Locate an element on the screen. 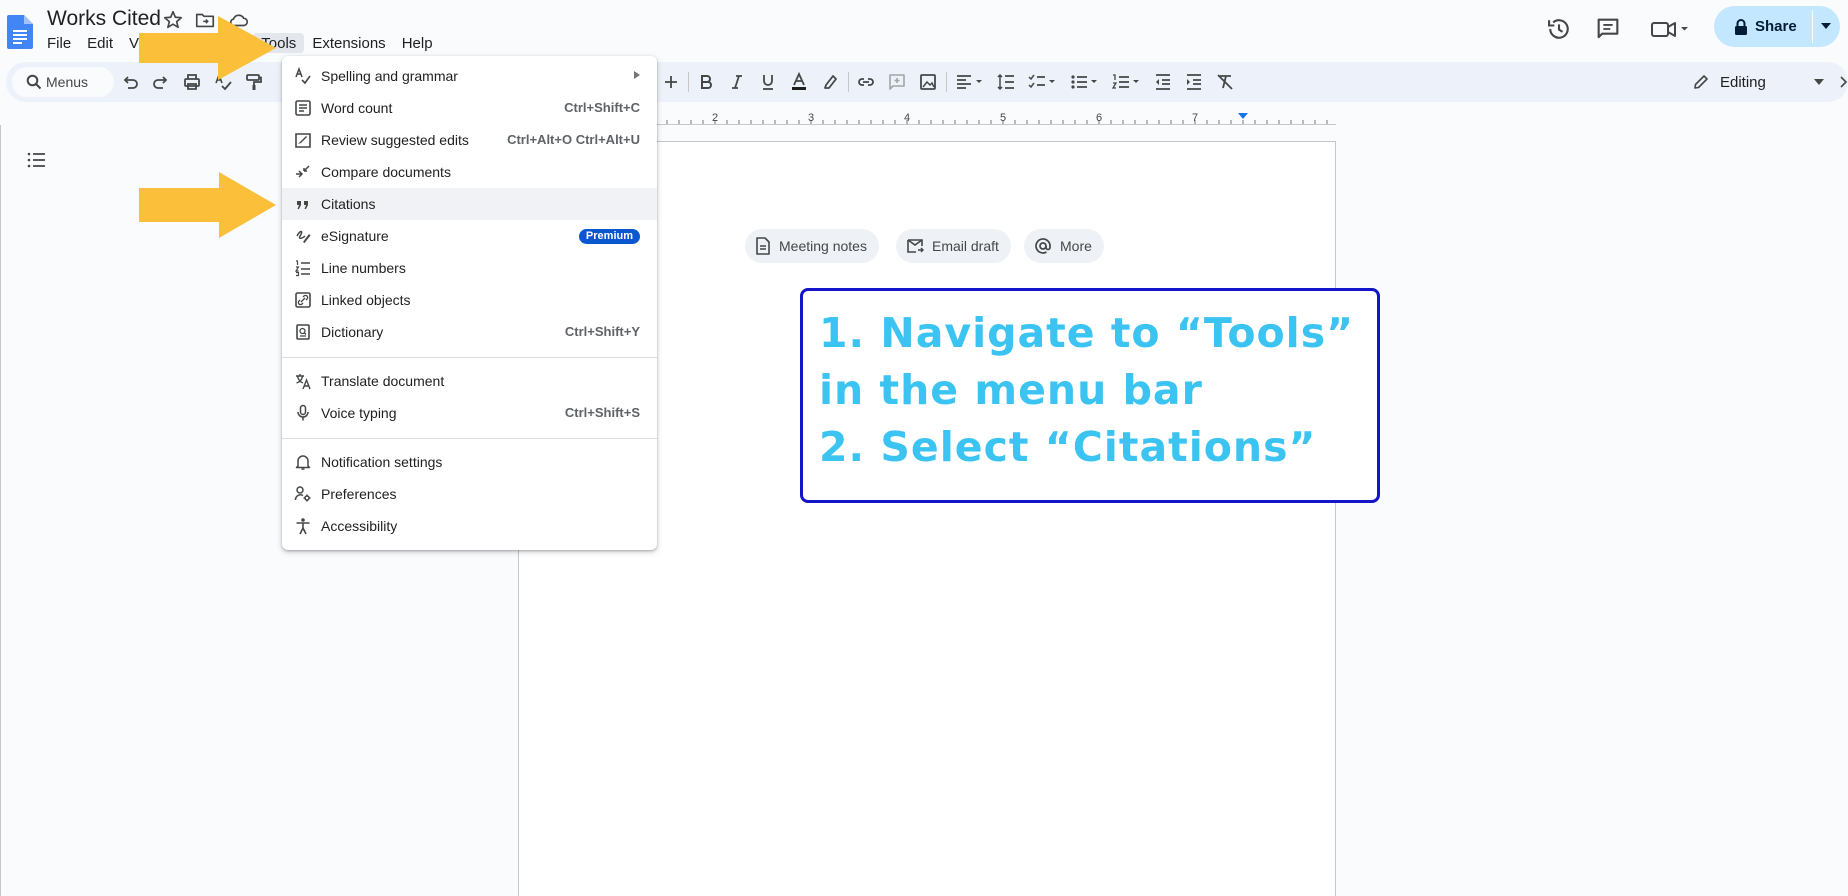  right-indent-marker is located at coordinates (1243, 116).